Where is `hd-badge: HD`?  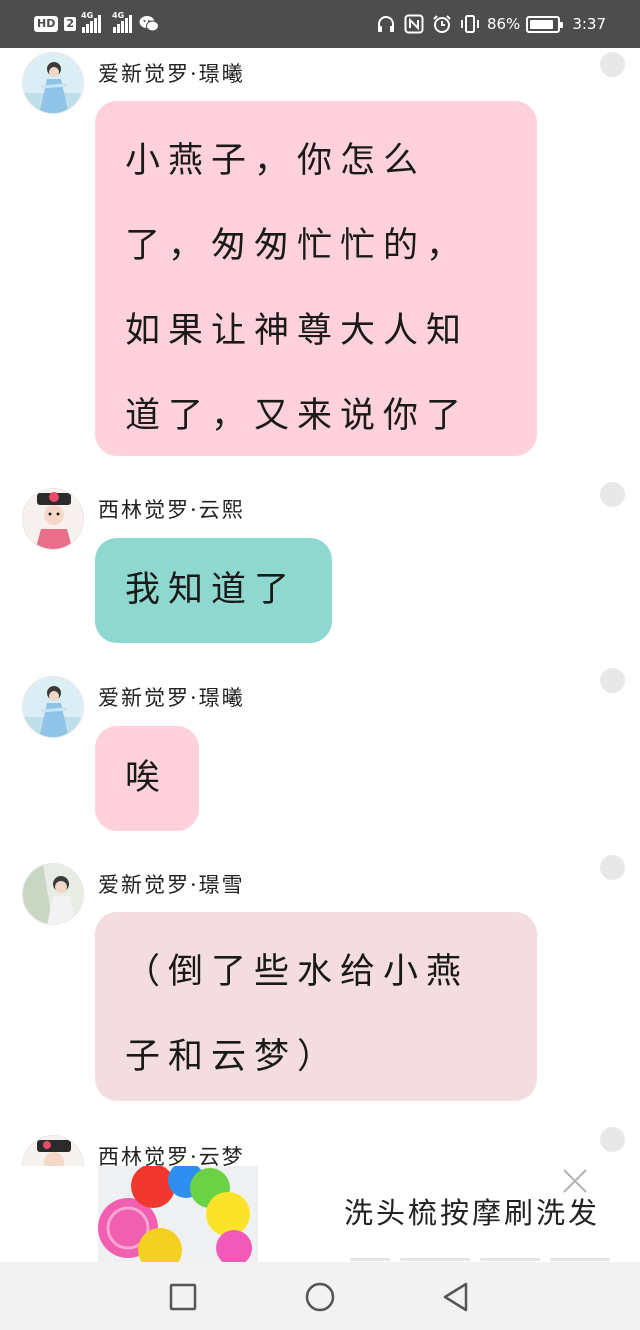
hd-badge: HD is located at coordinates (46, 24).